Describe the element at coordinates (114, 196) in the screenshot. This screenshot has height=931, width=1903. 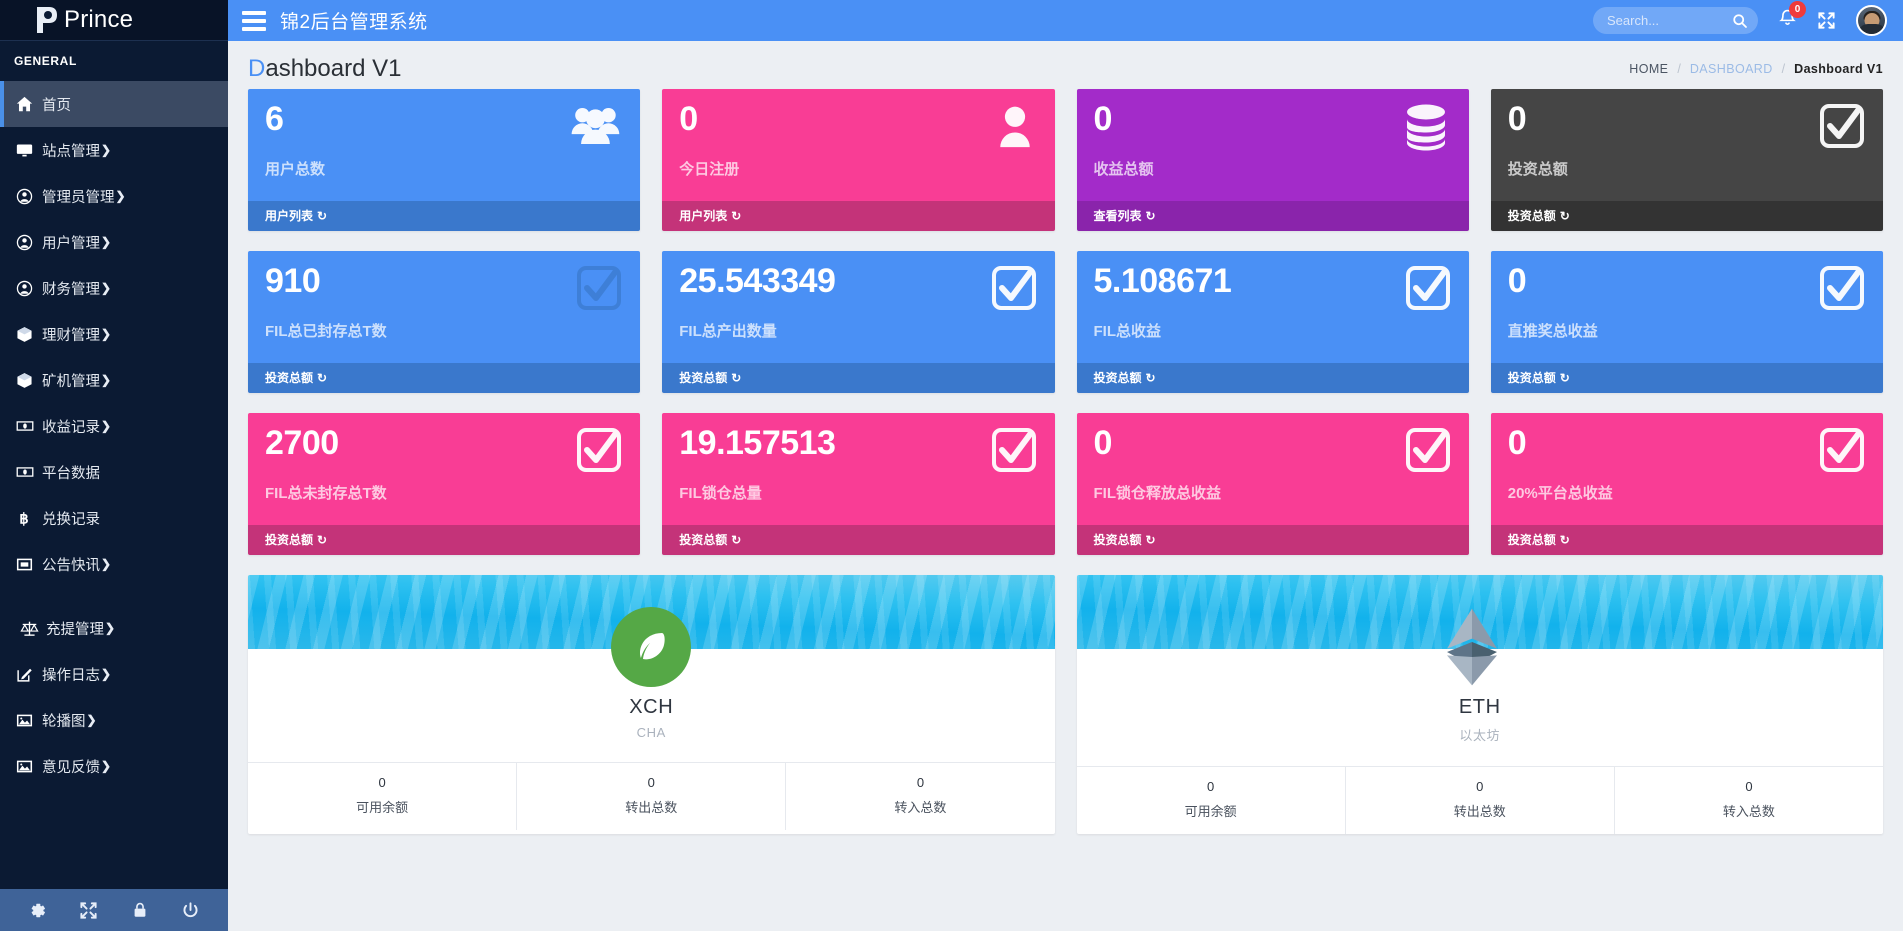
I see `sidebar-item-admin-management: 管理员管理 ❯` at that location.